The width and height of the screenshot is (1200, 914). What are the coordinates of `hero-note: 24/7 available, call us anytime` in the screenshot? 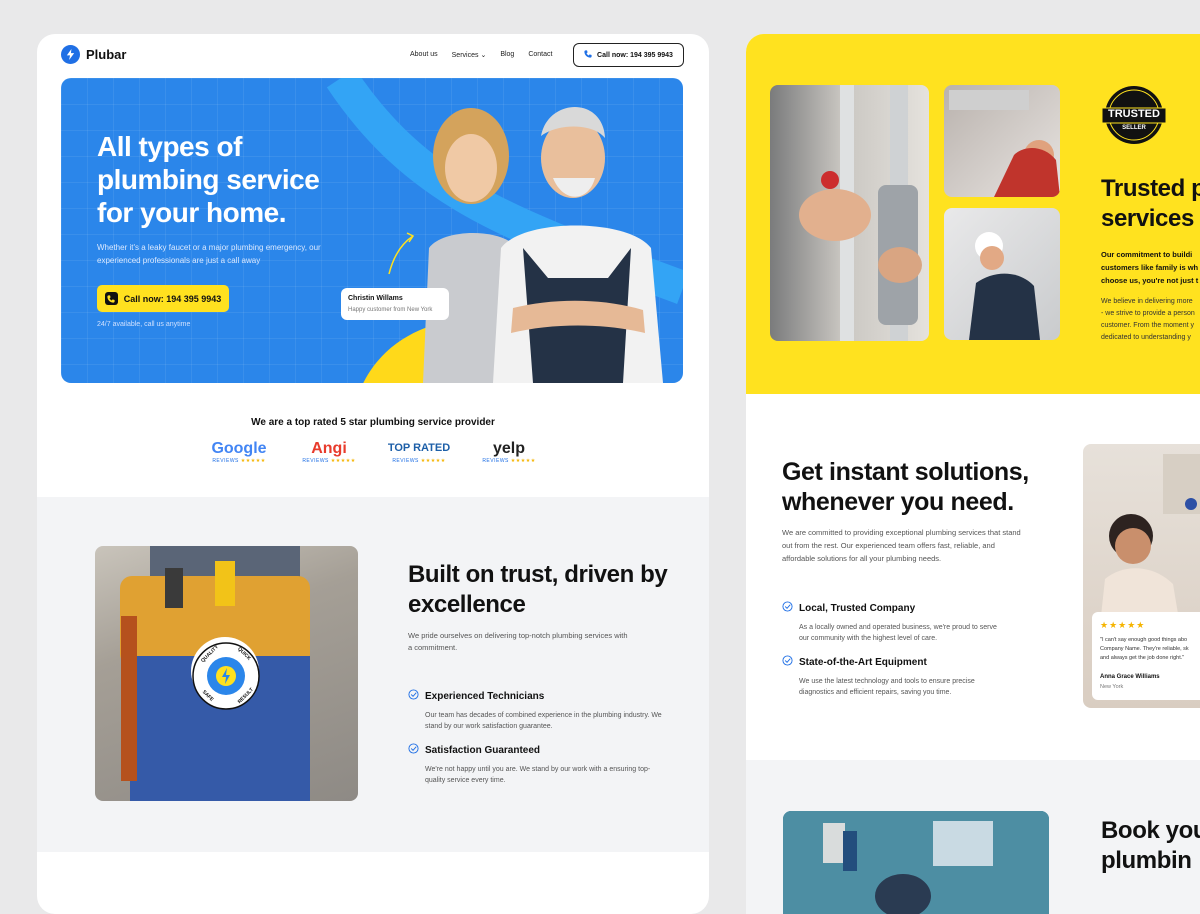 It's located at (144, 324).